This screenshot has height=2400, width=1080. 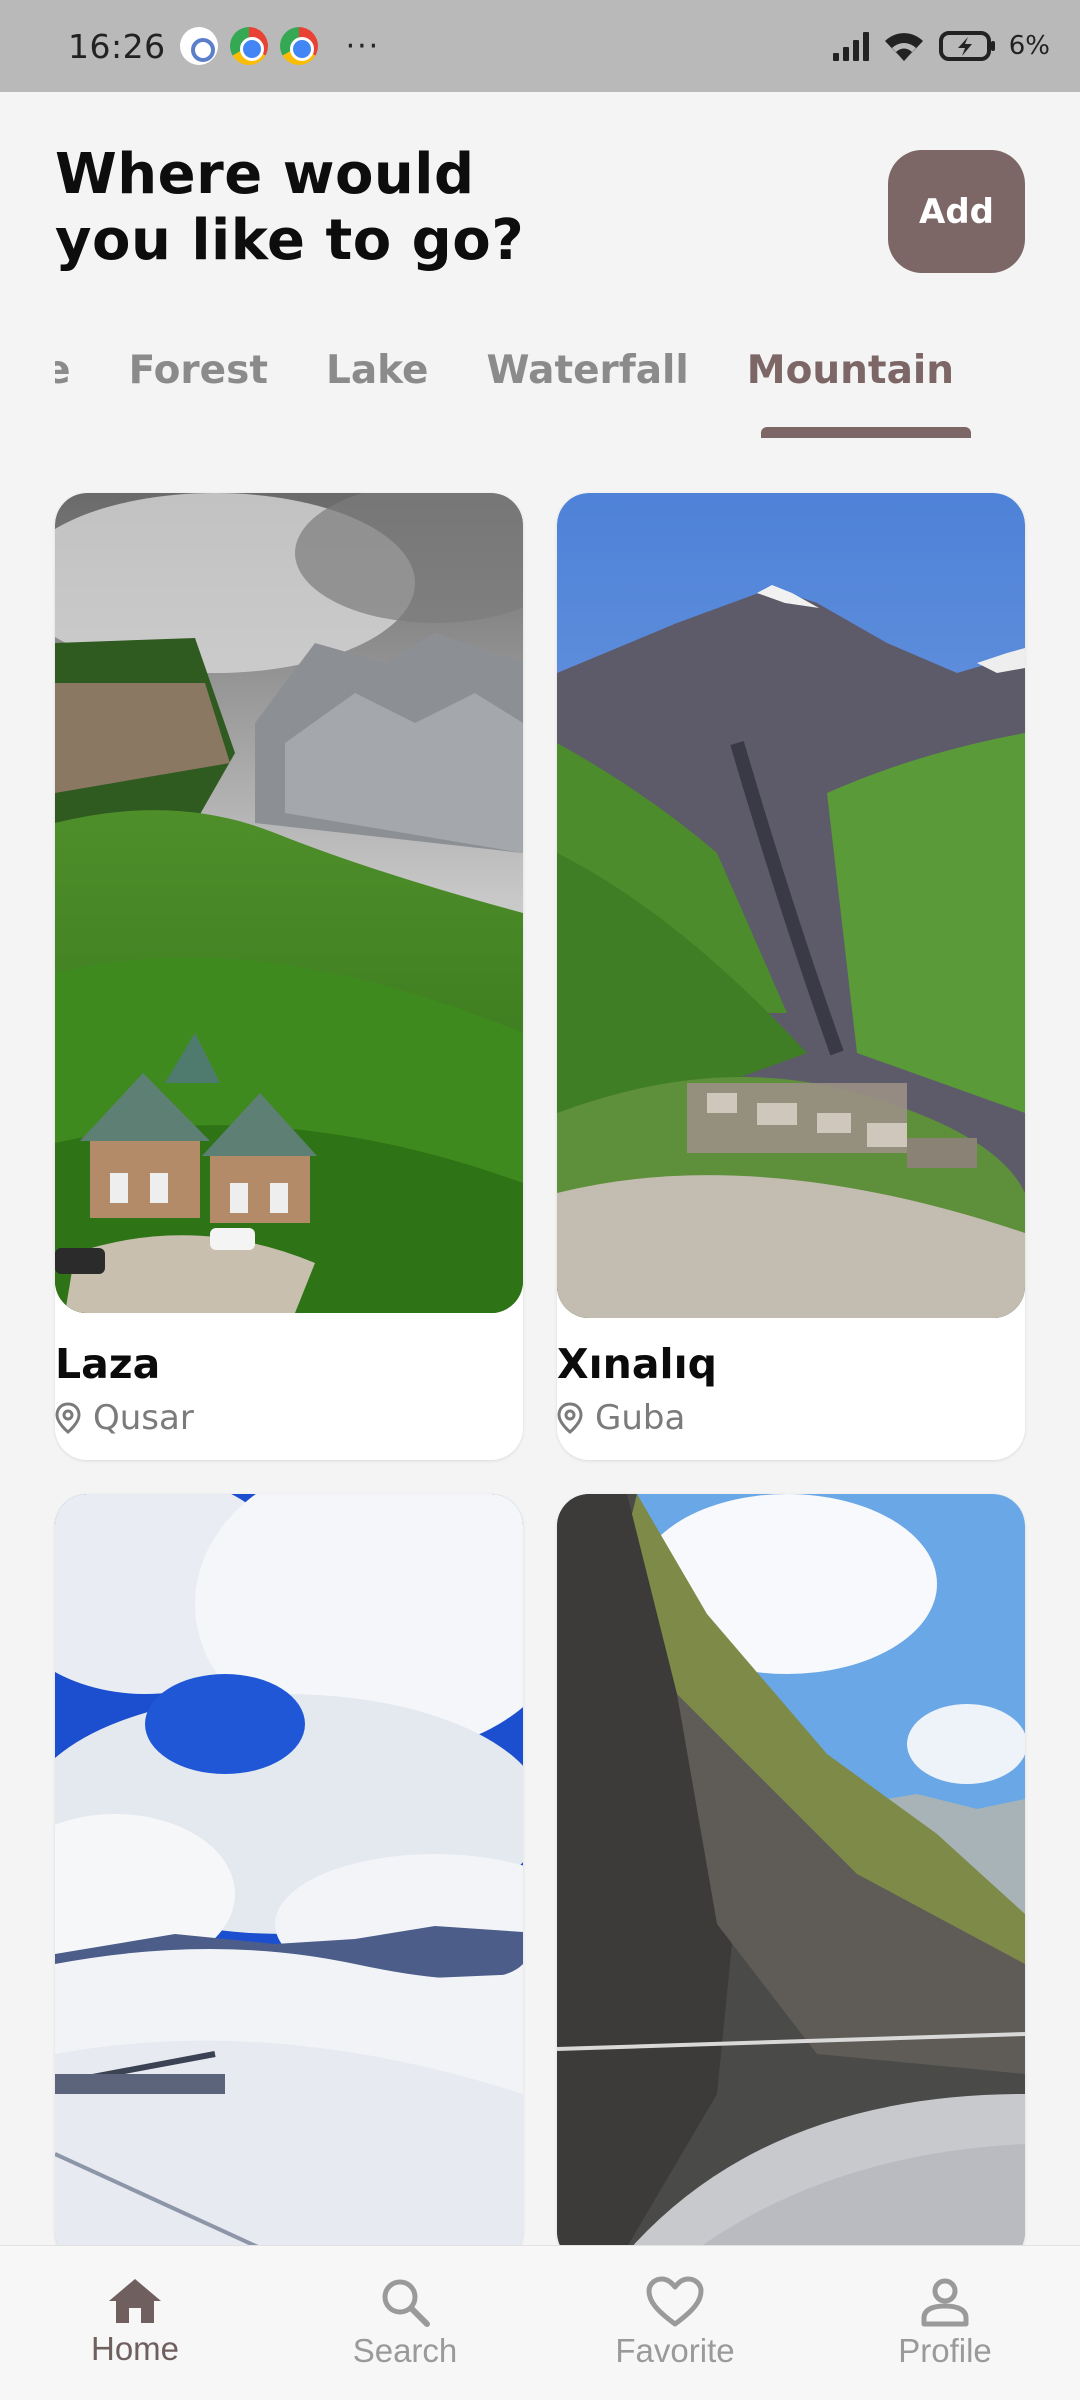 I want to click on page-title: Where would you like to go?, so click(x=289, y=208).